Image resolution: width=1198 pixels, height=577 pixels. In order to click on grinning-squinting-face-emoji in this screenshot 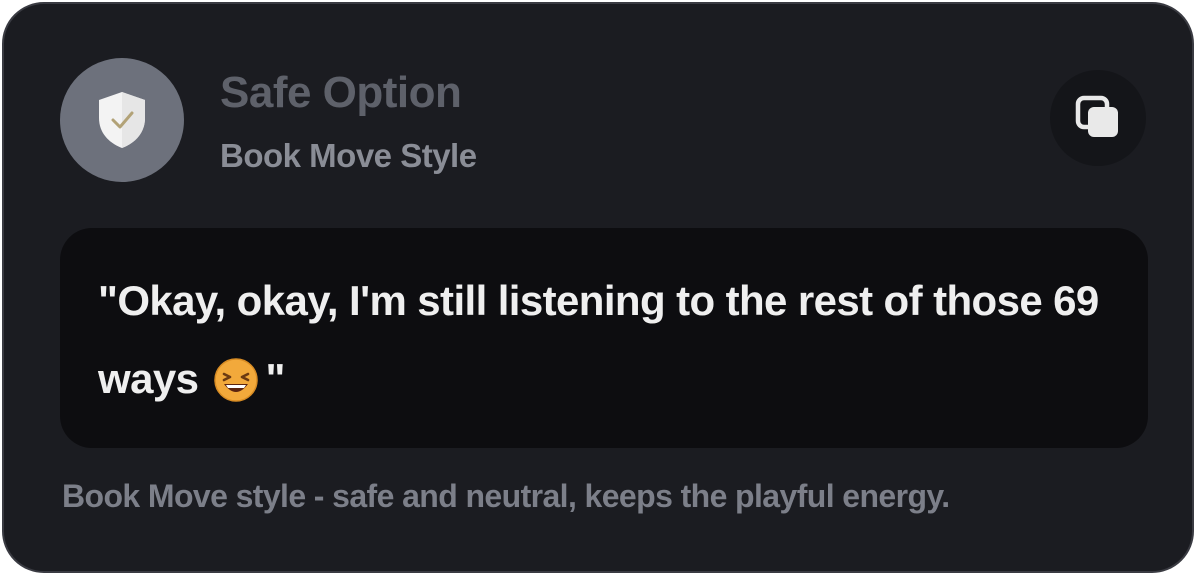, I will do `click(236, 389)`.